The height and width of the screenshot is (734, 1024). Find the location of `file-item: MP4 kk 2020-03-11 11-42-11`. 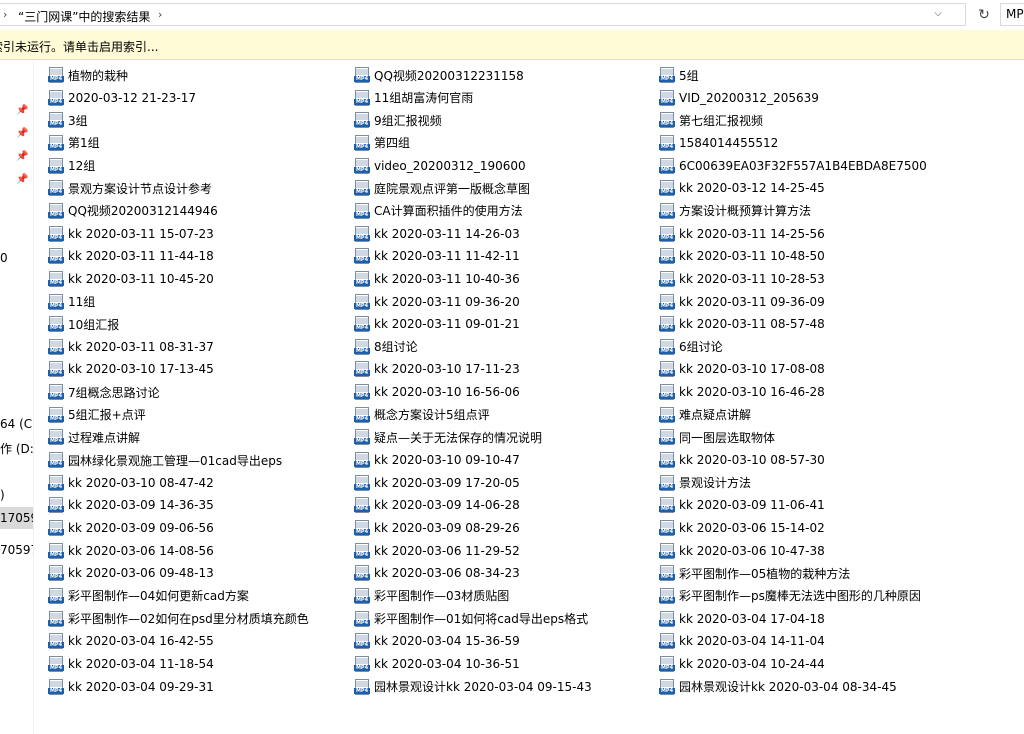

file-item: MP4 kk 2020-03-11 11-42-11 is located at coordinates (437, 256).